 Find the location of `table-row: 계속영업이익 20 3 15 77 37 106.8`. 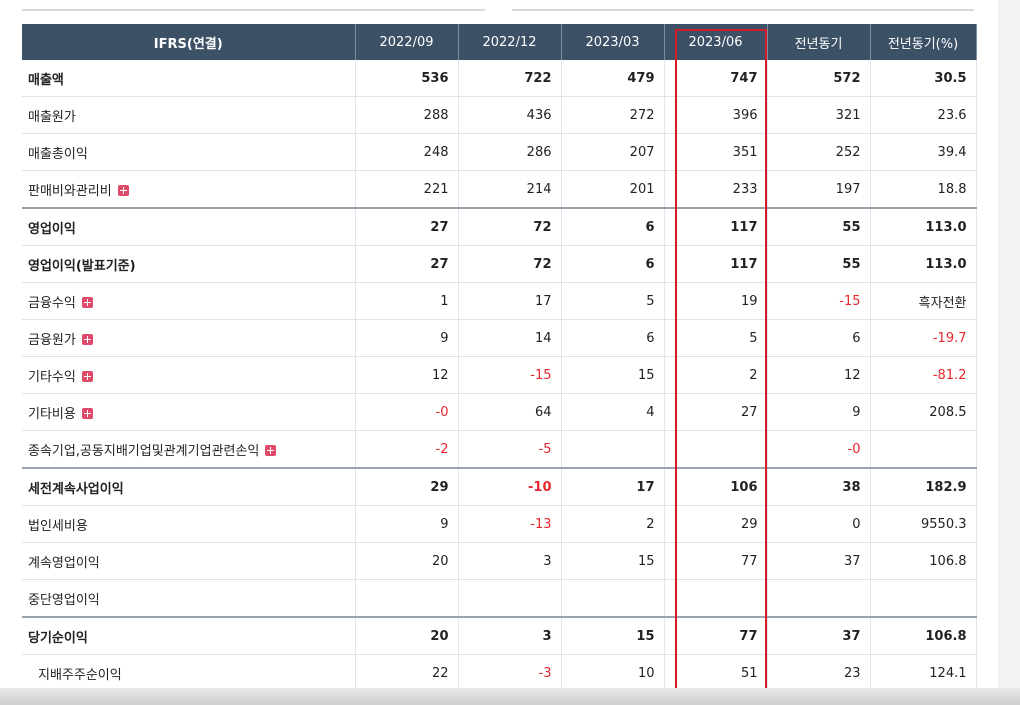

table-row: 계속영업이익 20 3 15 77 37 106.8 is located at coordinates (499, 561).